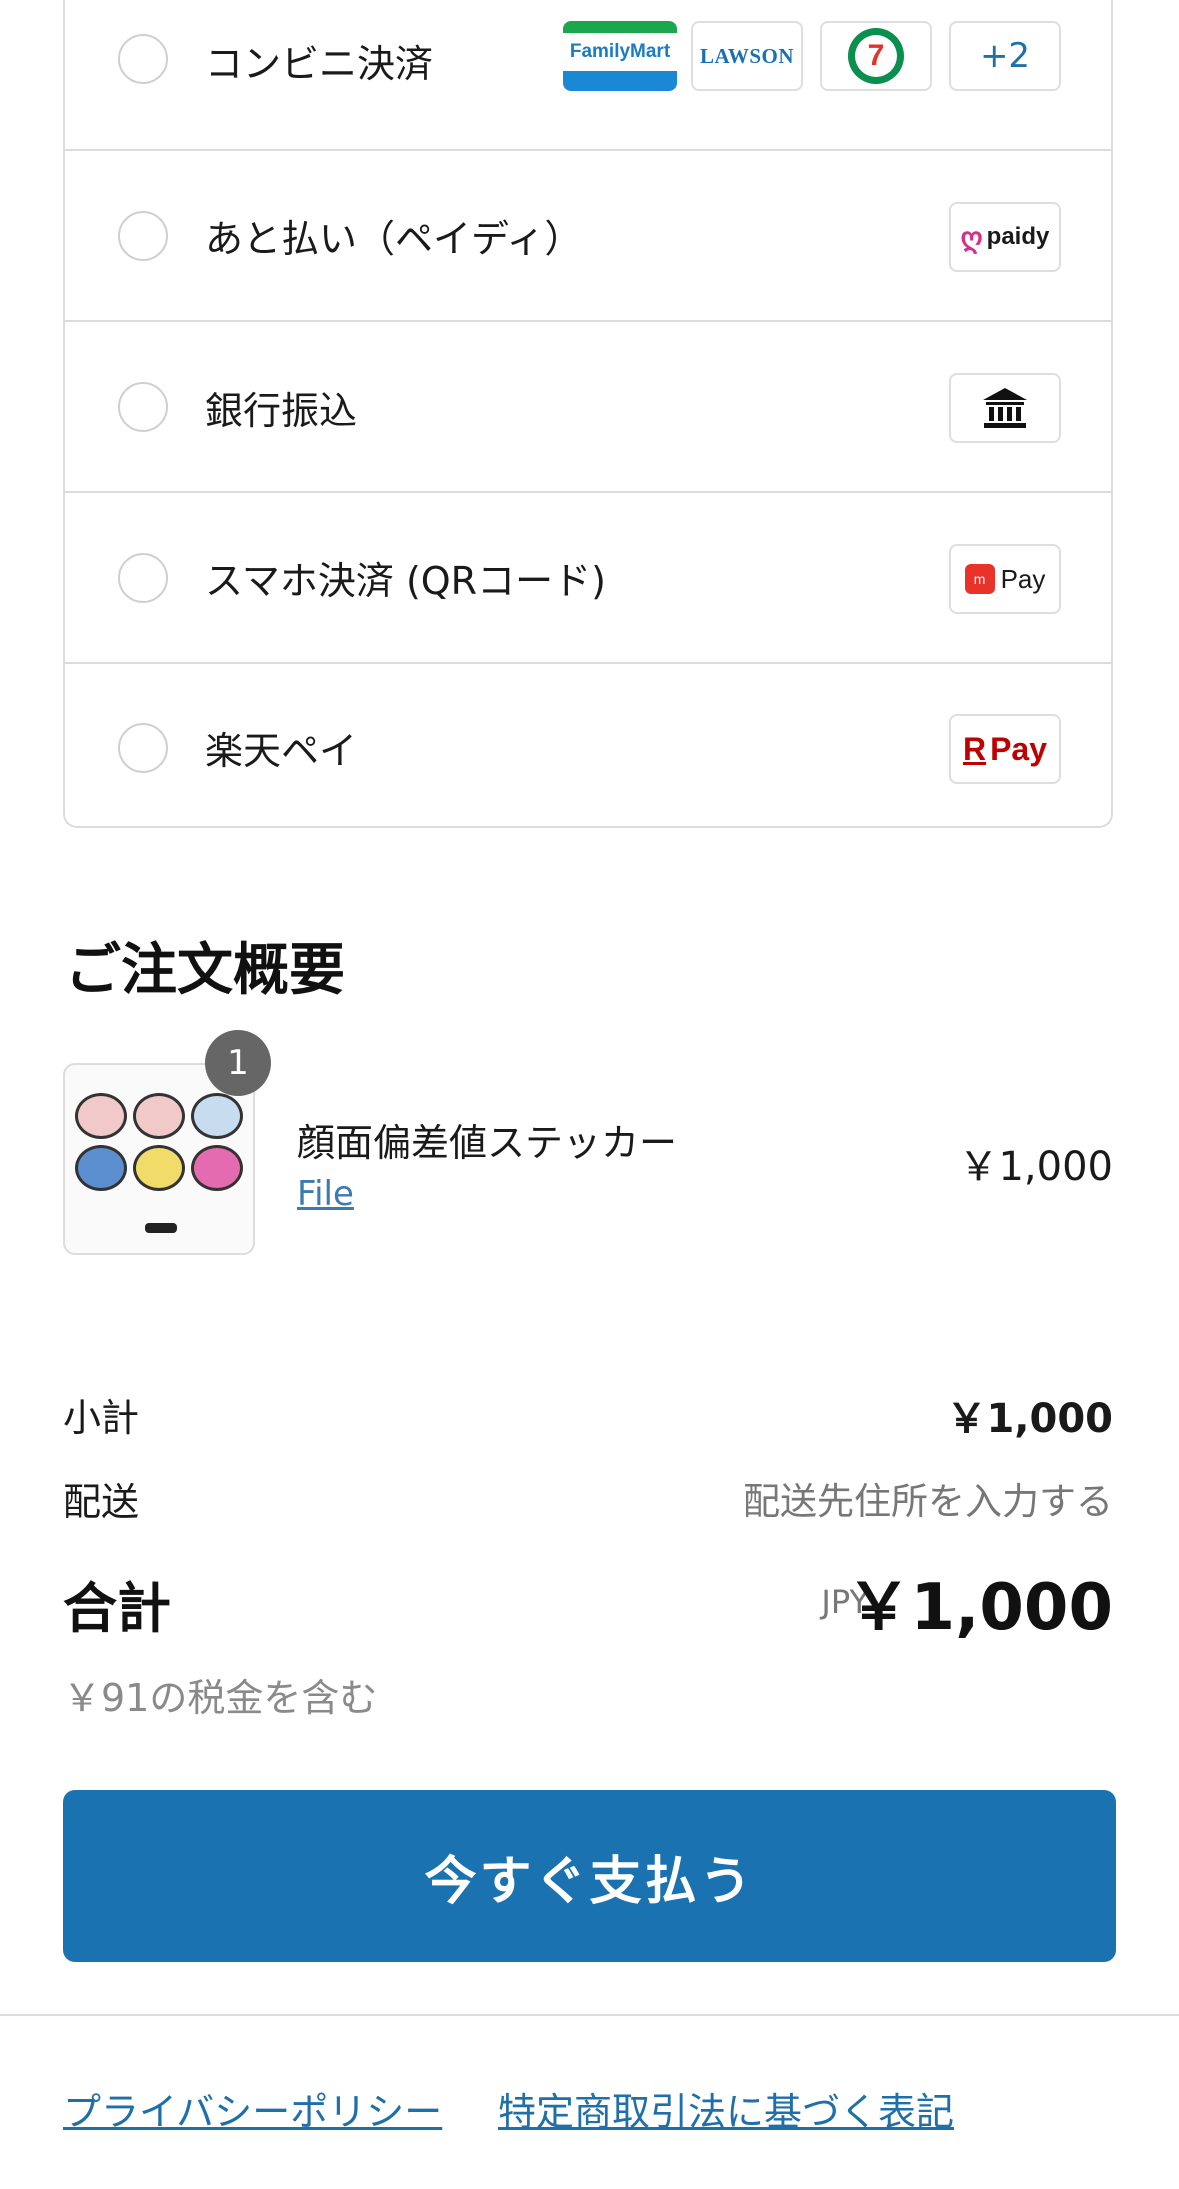 The image size is (1179, 2189). Describe the element at coordinates (588, 749) in the screenshot. I see `payment-option-rakuten-pay: 楽天ペイ R Pay` at that location.